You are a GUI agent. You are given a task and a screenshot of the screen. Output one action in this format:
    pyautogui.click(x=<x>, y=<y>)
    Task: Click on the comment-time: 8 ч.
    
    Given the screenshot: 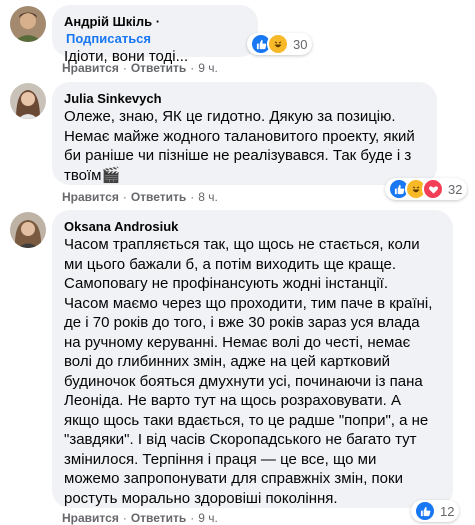 What is the action you would take?
    pyautogui.click(x=208, y=197)
    